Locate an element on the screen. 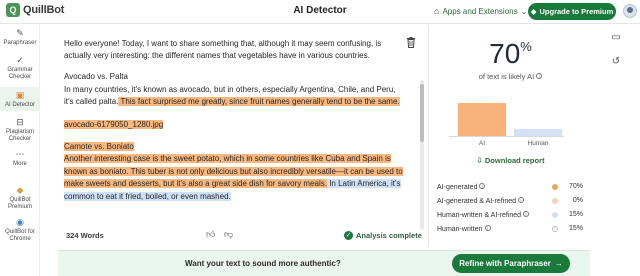  percent-sign: % is located at coordinates (526, 46).